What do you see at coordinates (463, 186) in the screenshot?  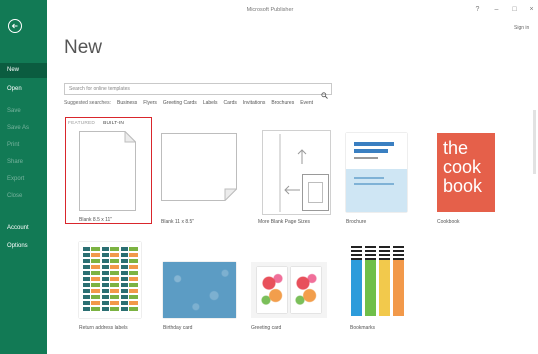 I see `cover-text: book` at bounding box center [463, 186].